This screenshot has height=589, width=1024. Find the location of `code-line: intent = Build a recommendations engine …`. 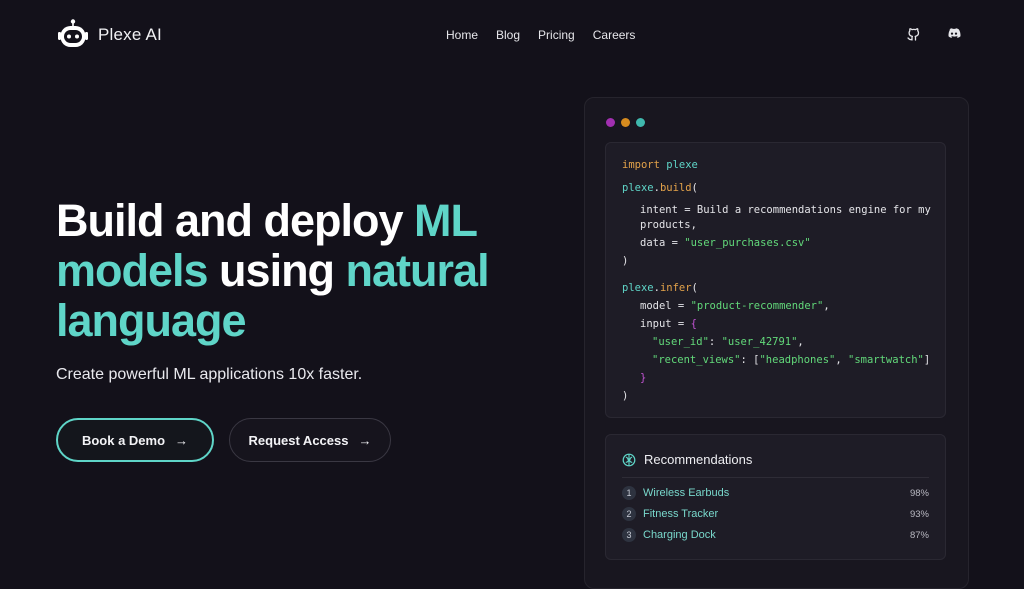

code-line: intent = Build a recommendations engine … is located at coordinates (785, 210).